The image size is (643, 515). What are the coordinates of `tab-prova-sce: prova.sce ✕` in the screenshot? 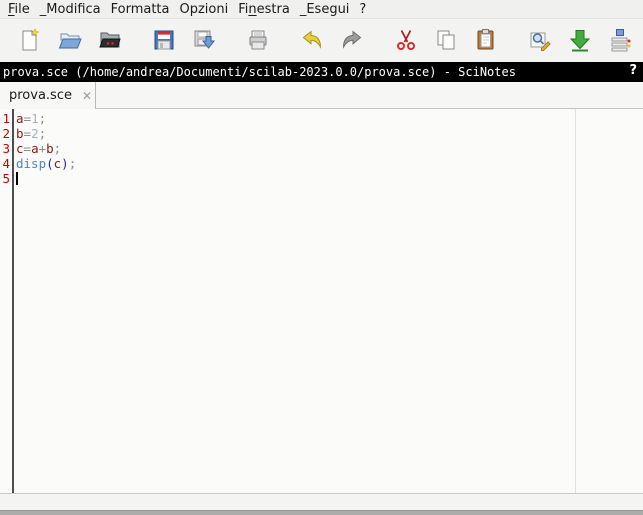 It's located at (48, 95).